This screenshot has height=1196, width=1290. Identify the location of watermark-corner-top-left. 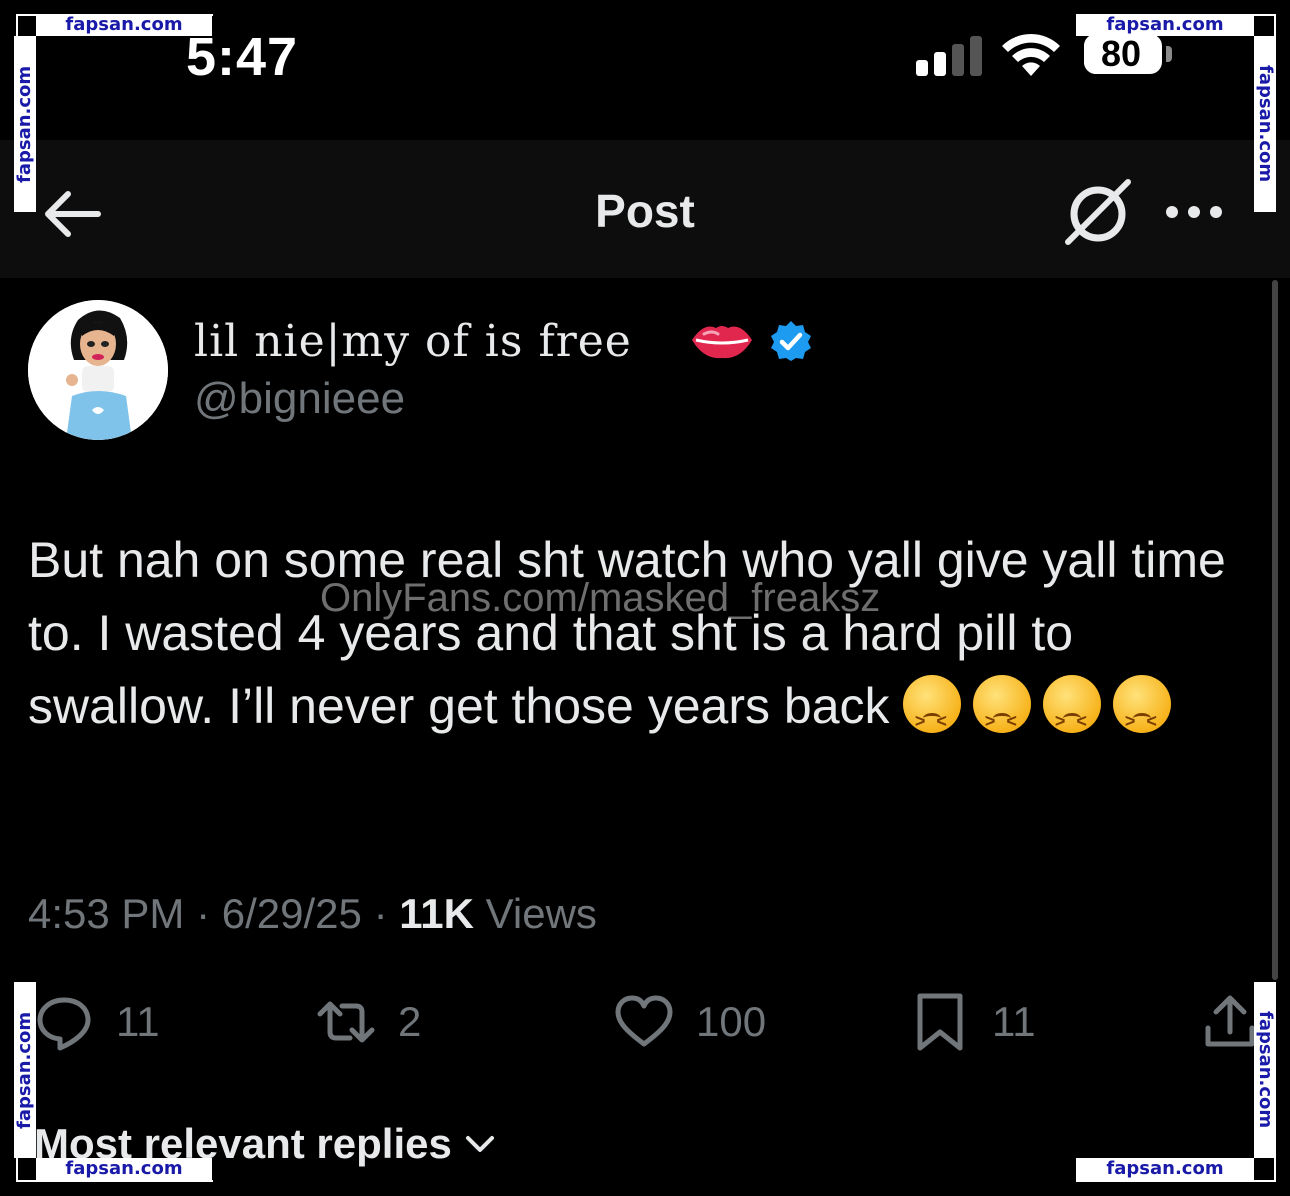
(114, 113).